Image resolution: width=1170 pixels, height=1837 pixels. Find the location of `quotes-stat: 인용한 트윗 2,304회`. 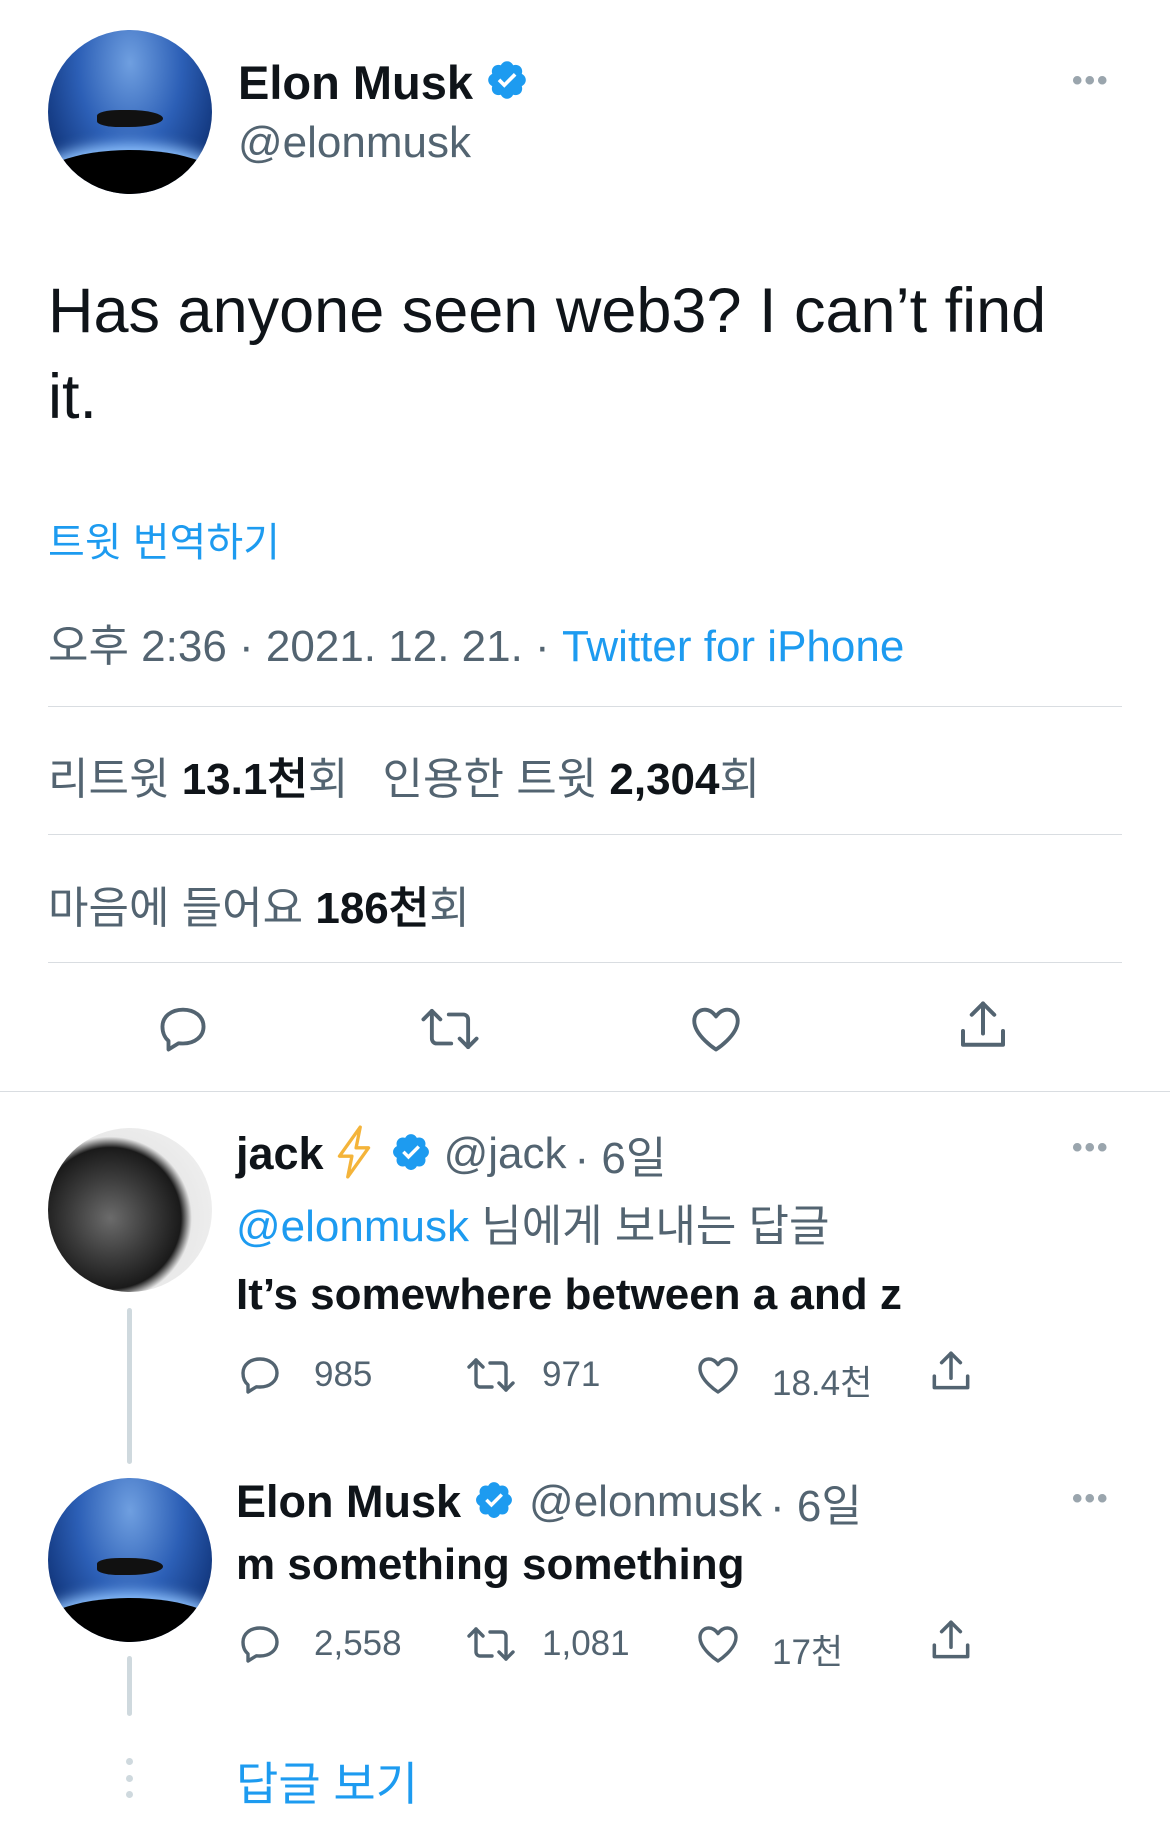

quotes-stat: 인용한 트윗 2,304회 is located at coordinates (571, 779).